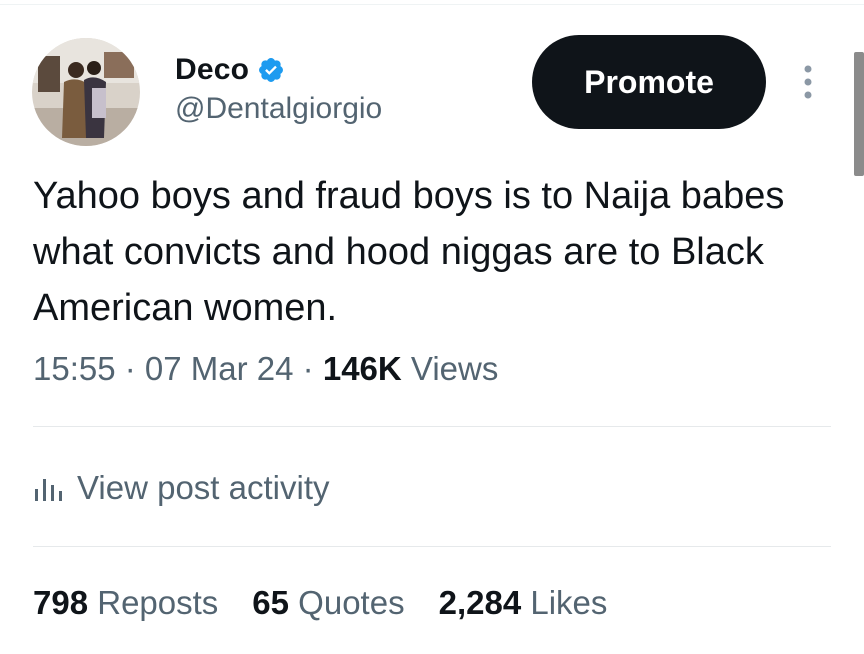 This screenshot has height=654, width=864. I want to click on analytics-icon, so click(48, 490).